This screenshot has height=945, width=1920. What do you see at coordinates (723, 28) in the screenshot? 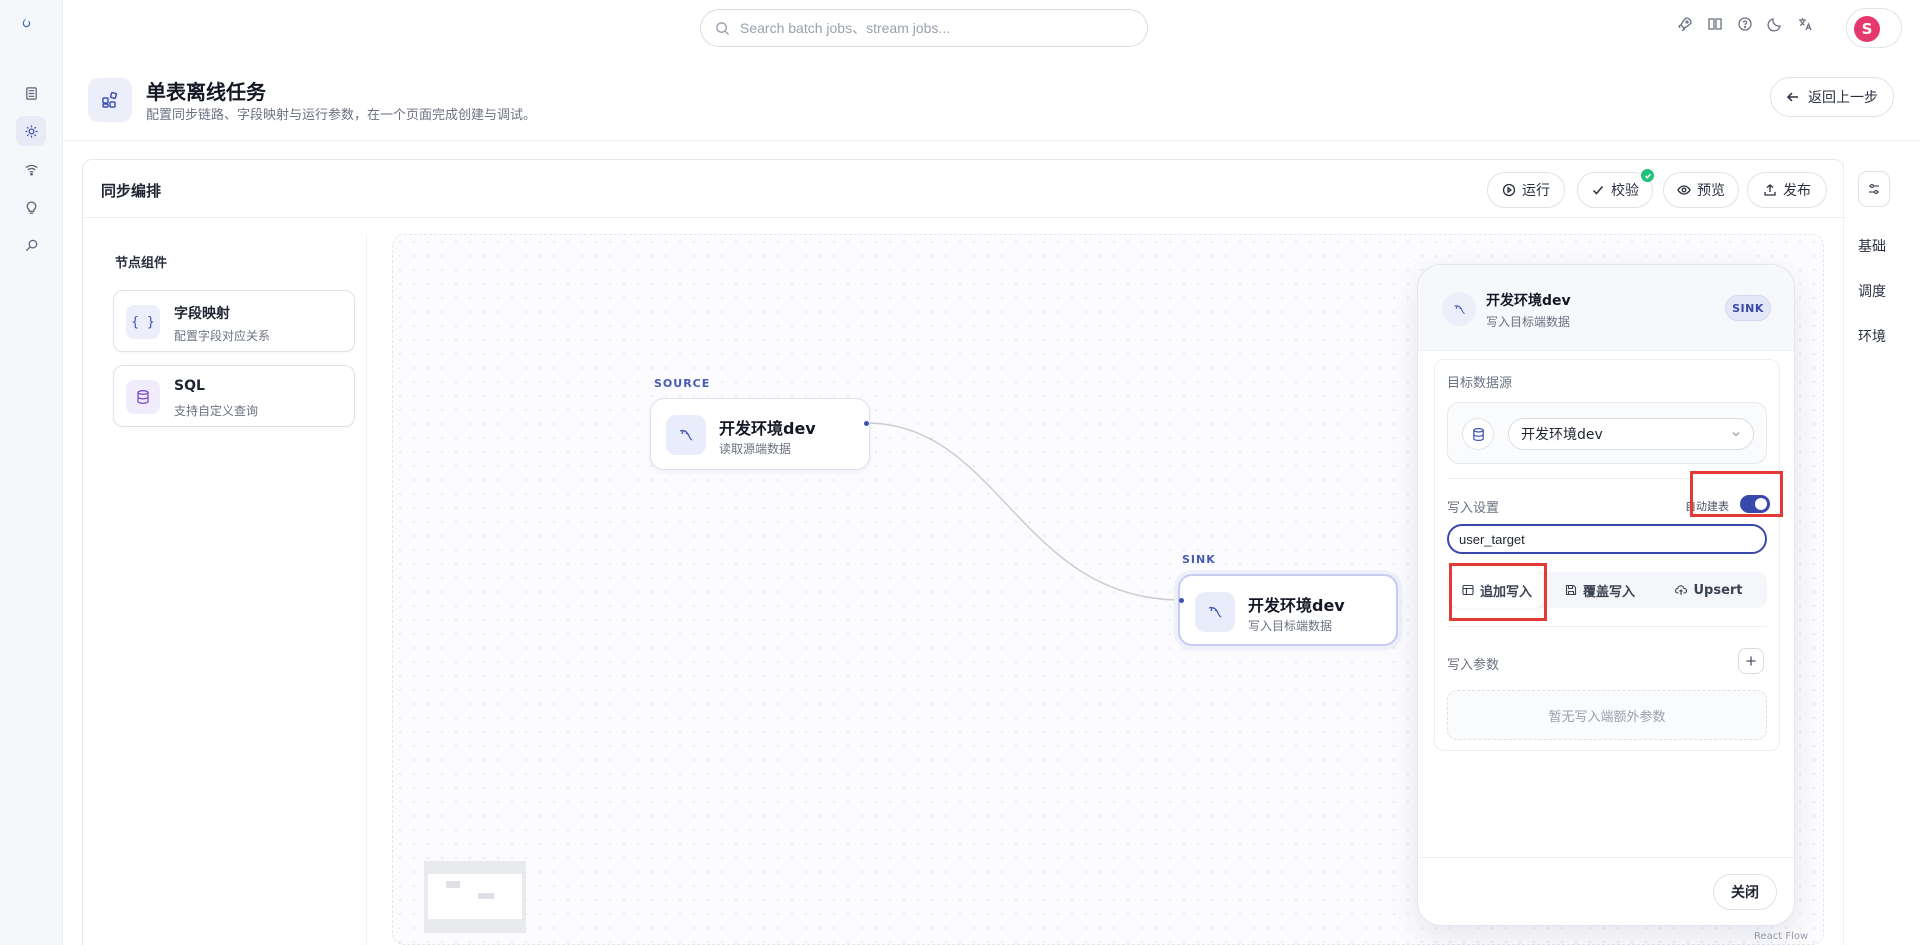
I see `search-icon` at bounding box center [723, 28].